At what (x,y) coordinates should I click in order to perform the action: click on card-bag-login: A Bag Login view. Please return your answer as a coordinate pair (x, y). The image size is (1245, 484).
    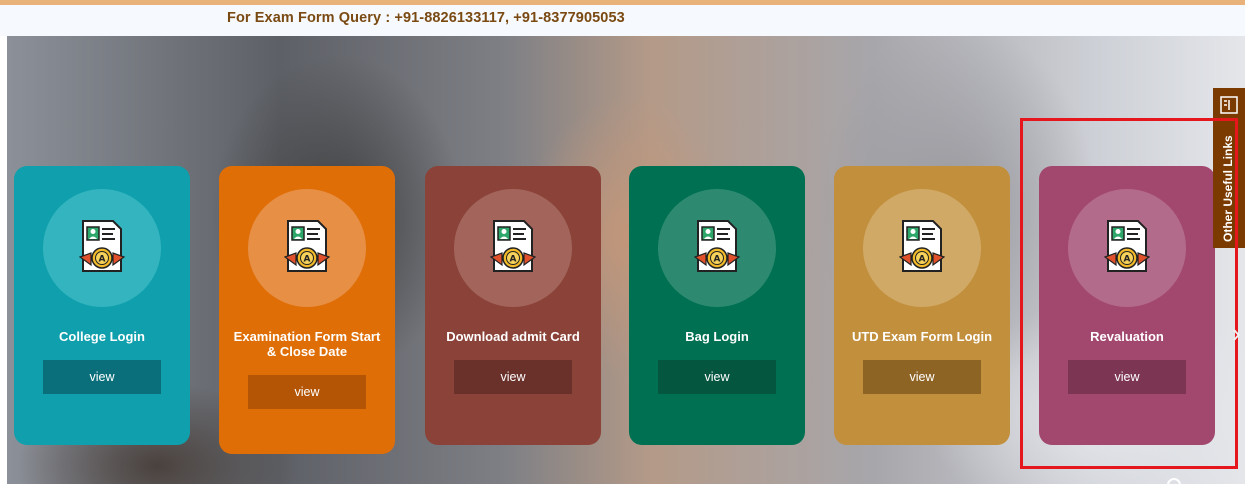
    Looking at the image, I should click on (717, 305).